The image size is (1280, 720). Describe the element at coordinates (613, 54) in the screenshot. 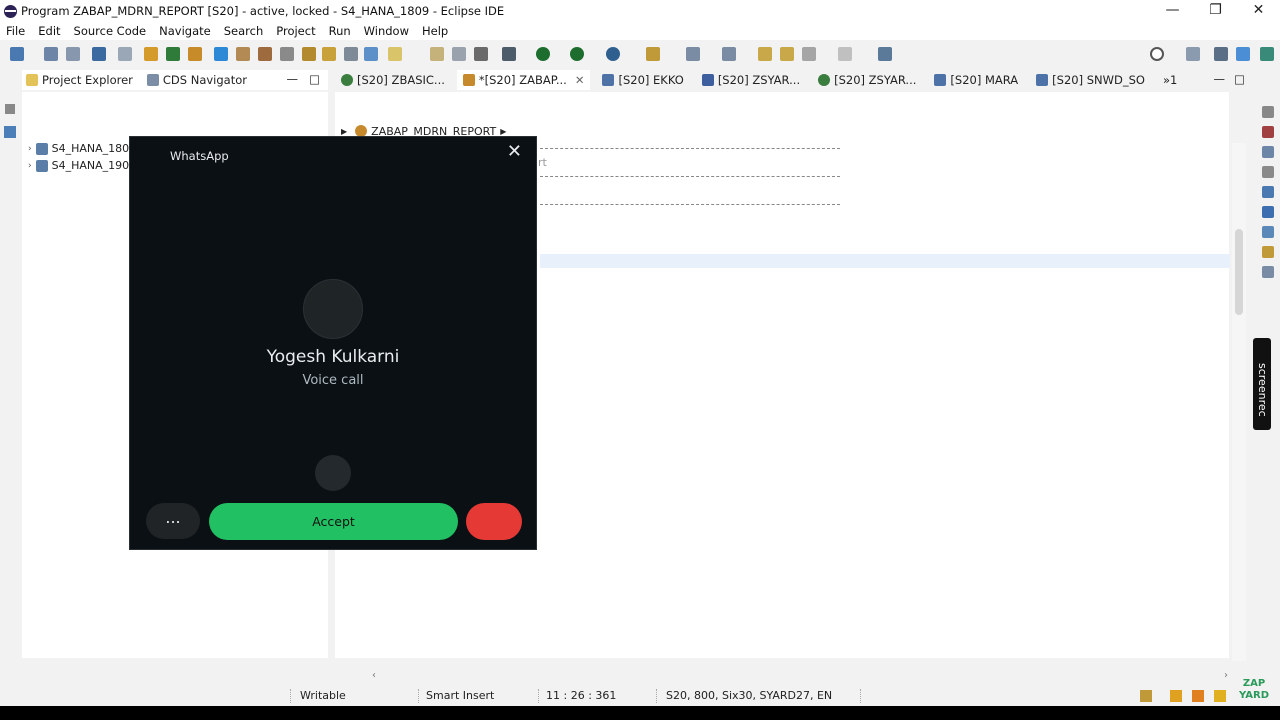

I see `external-tools-icon` at that location.